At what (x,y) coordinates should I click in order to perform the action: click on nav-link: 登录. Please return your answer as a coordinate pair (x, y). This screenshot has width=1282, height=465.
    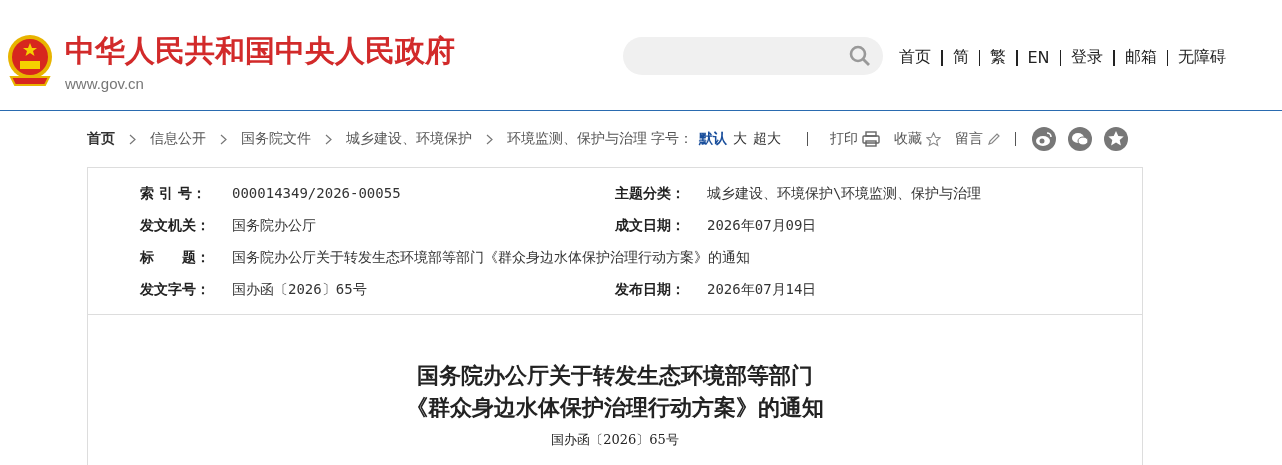
    Looking at the image, I should click on (1087, 57).